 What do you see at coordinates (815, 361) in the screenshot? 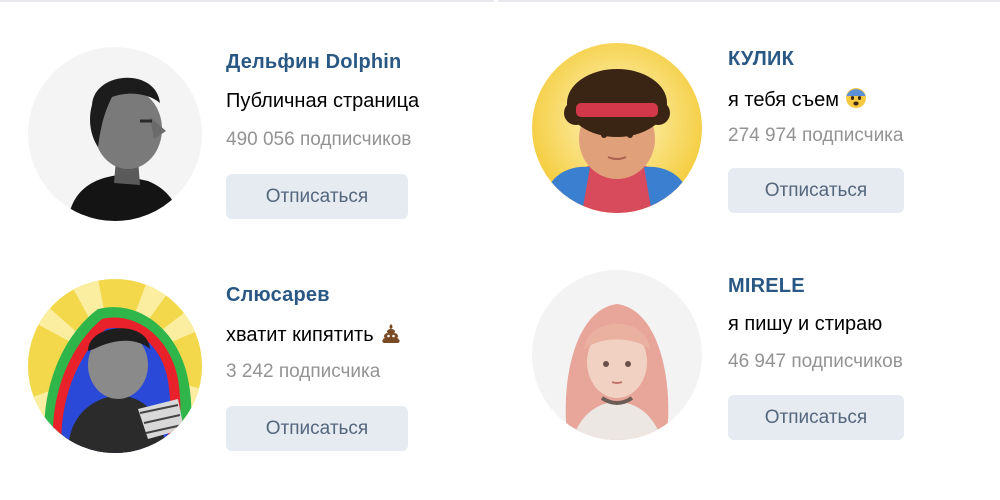
I see `subscriber-count: 46 947 подписчиков` at bounding box center [815, 361].